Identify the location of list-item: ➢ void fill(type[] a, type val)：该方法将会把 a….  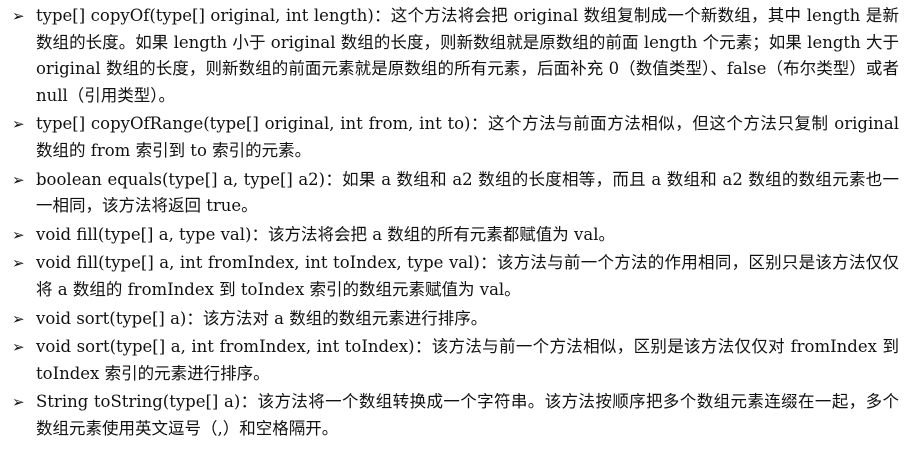
(454, 235).